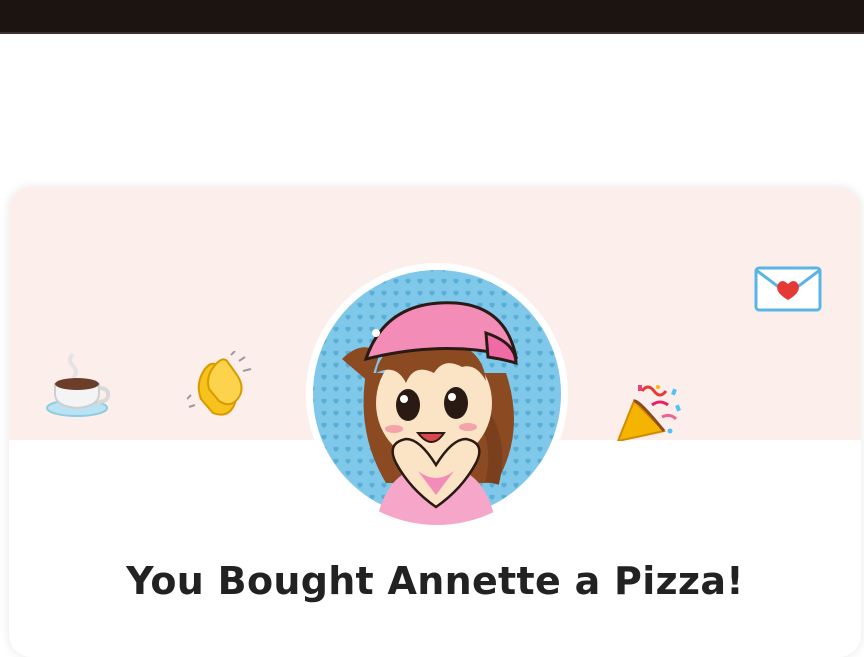 The height and width of the screenshot is (657, 864). Describe the element at coordinates (435, 581) in the screenshot. I see `page-title: You Bought Annette a Pizza!` at that location.